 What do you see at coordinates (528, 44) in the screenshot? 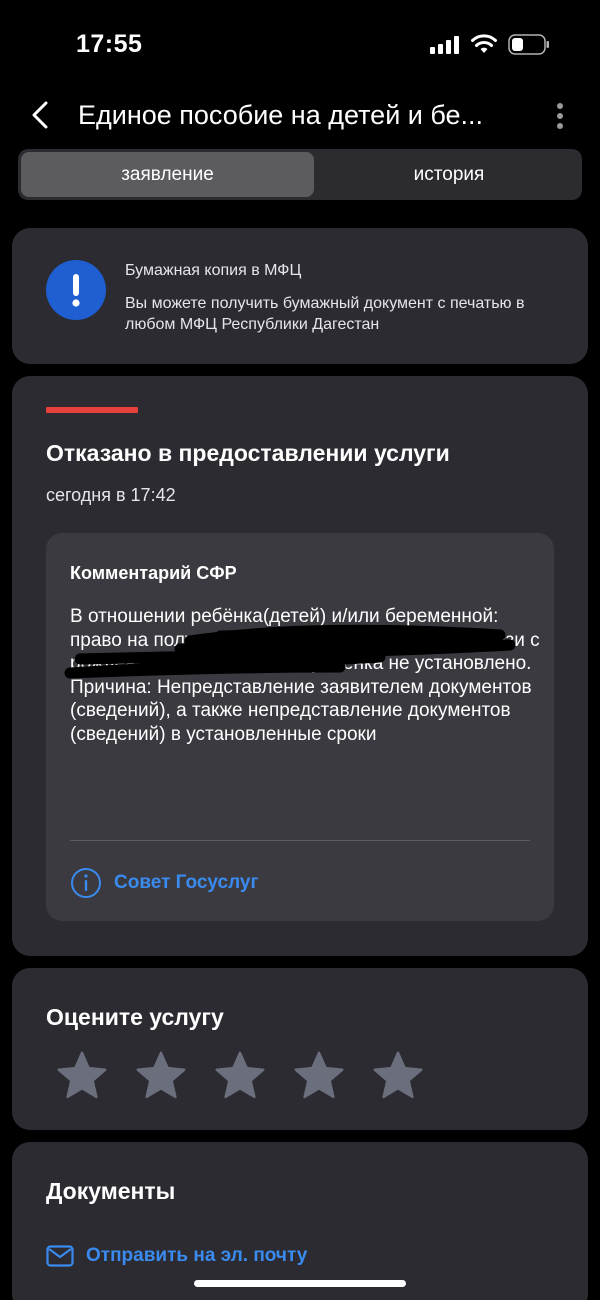
I see `battery-icon` at bounding box center [528, 44].